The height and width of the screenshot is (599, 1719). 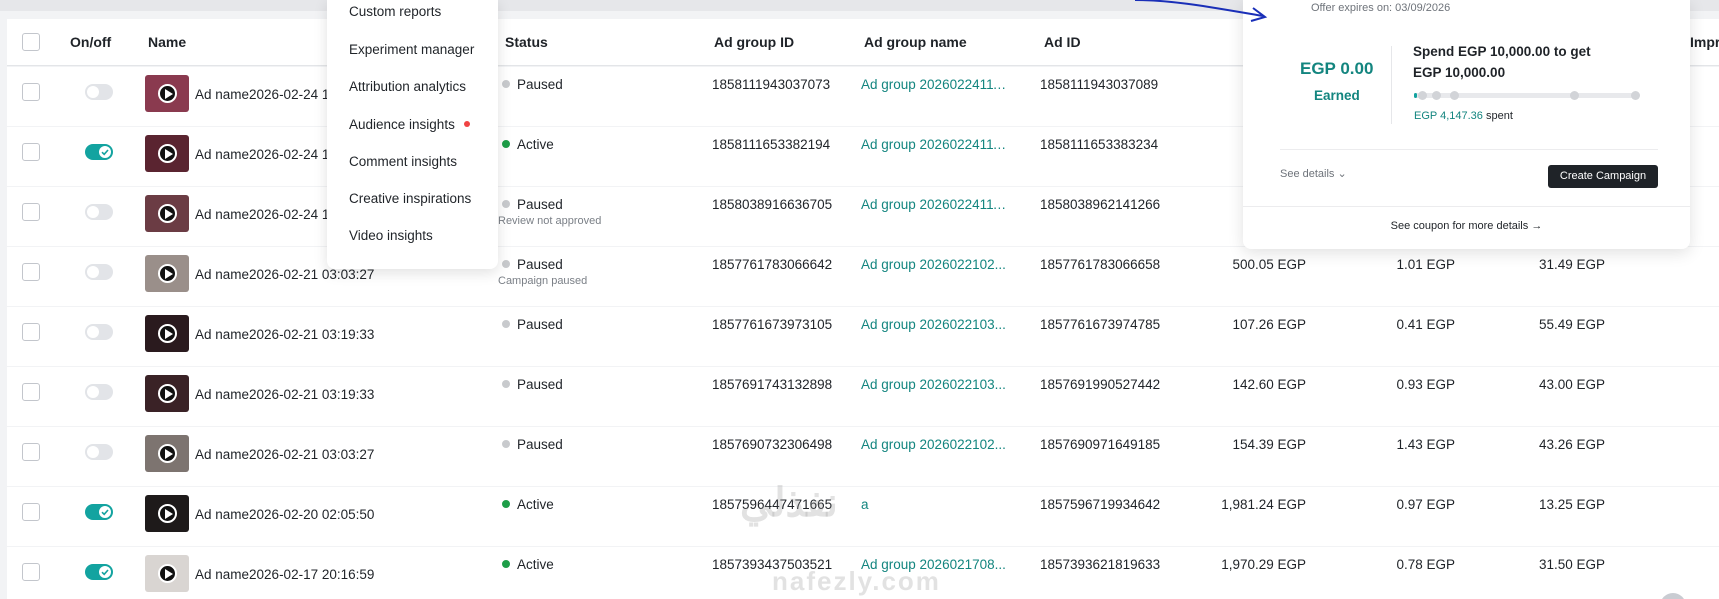 I want to click on spend-goal-text: Spend EGP 10,000.00 to get EGP 10,000.00, so click(x=1502, y=62).